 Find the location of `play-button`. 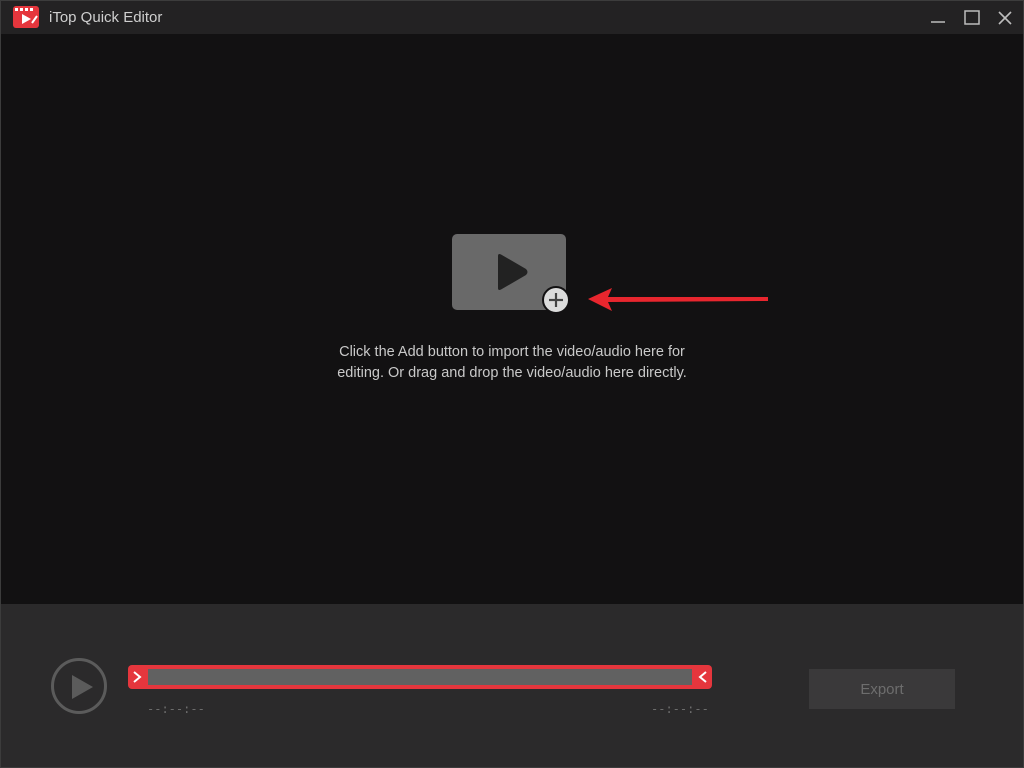

play-button is located at coordinates (79, 686).